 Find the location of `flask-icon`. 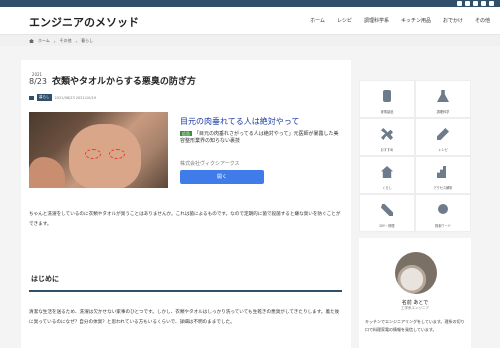

flask-icon is located at coordinates (443, 96).